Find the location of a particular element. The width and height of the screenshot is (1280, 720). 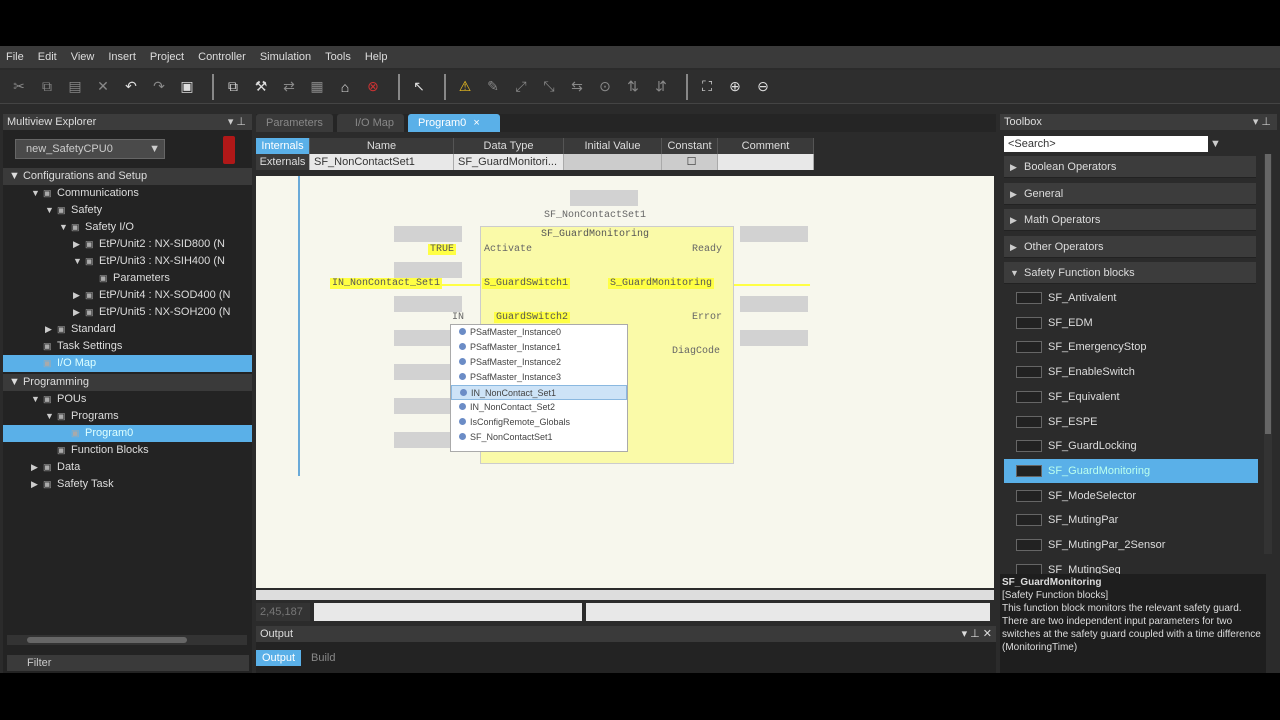

cut-icon: ✂ is located at coordinates (19, 87).